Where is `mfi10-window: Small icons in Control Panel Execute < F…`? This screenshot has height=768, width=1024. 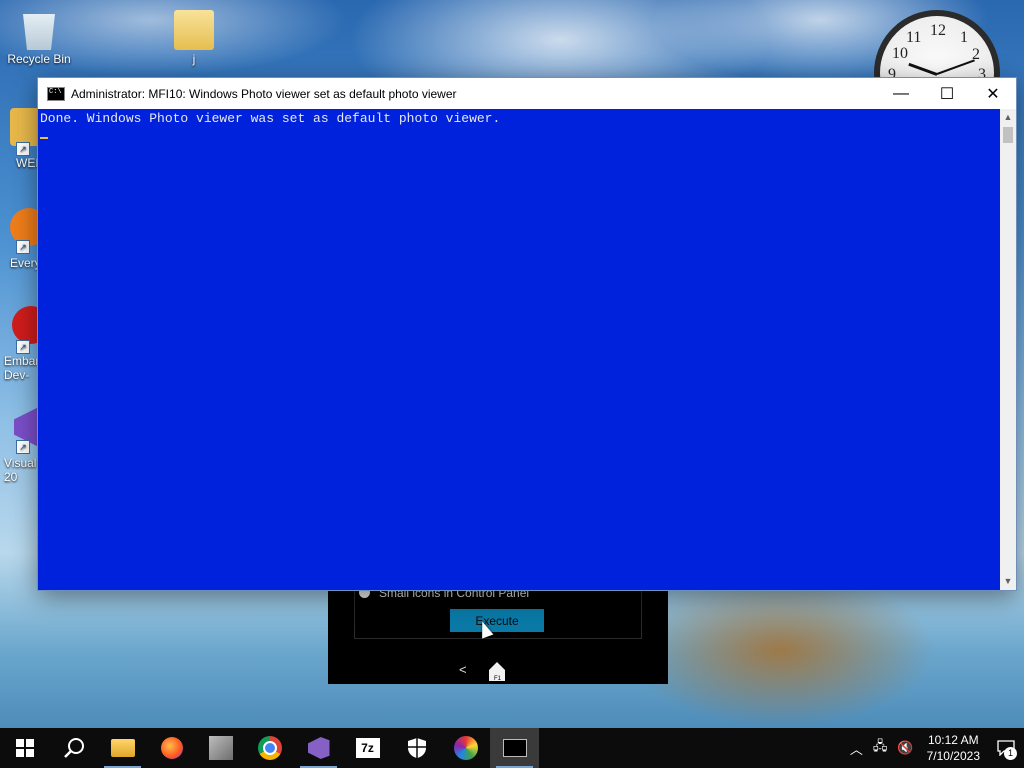 mfi10-window: Small icons in Control Panel Execute < F… is located at coordinates (498, 635).